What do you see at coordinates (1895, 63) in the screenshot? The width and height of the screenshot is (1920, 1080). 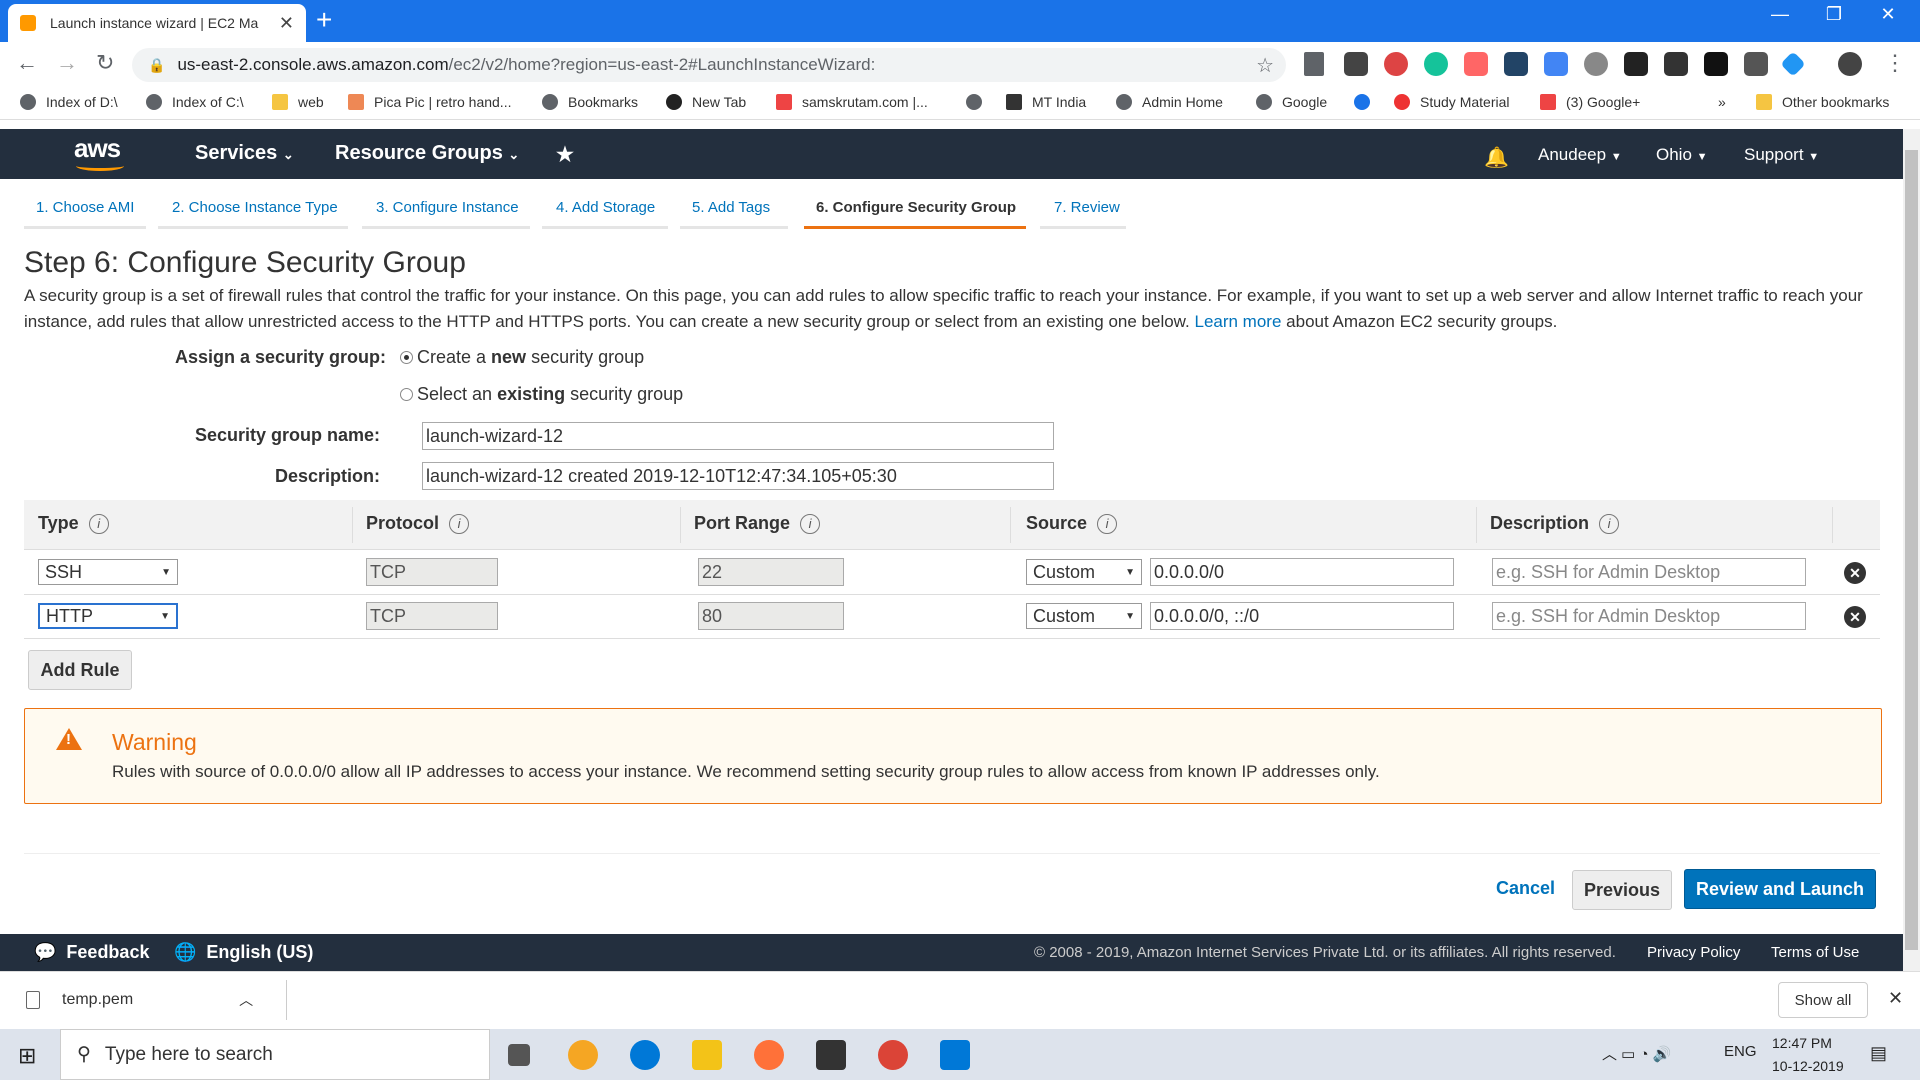 I see `chrome-menu-icon: ⋮` at bounding box center [1895, 63].